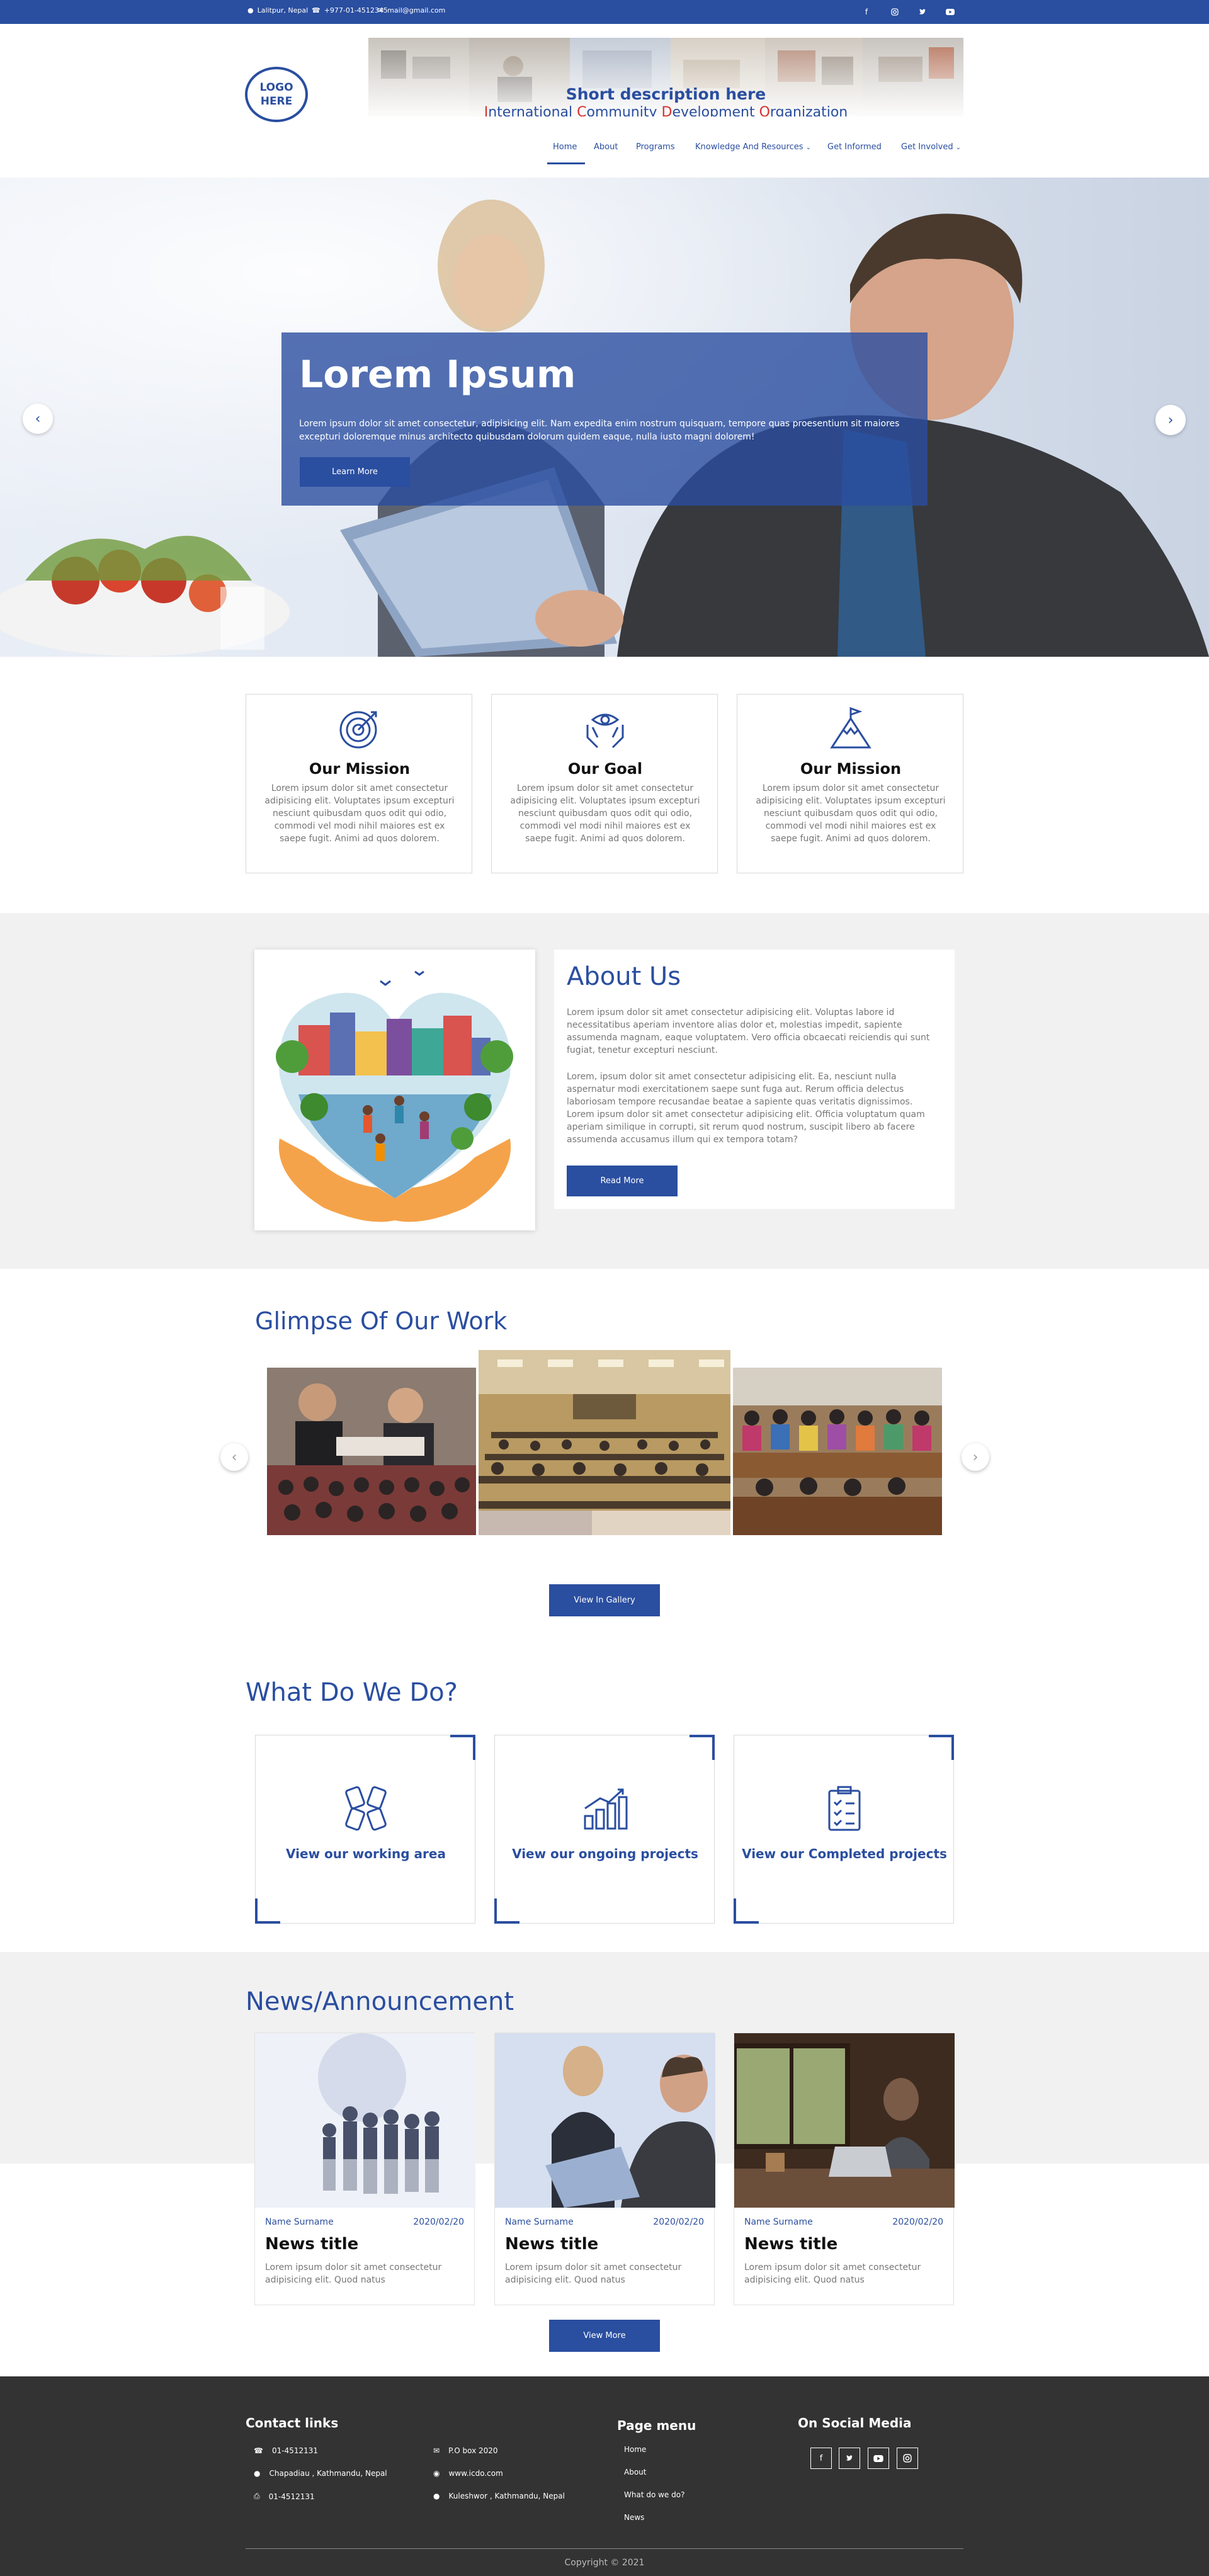  Describe the element at coordinates (437, 2450) in the screenshot. I see `mailbox-icon: ✉` at that location.